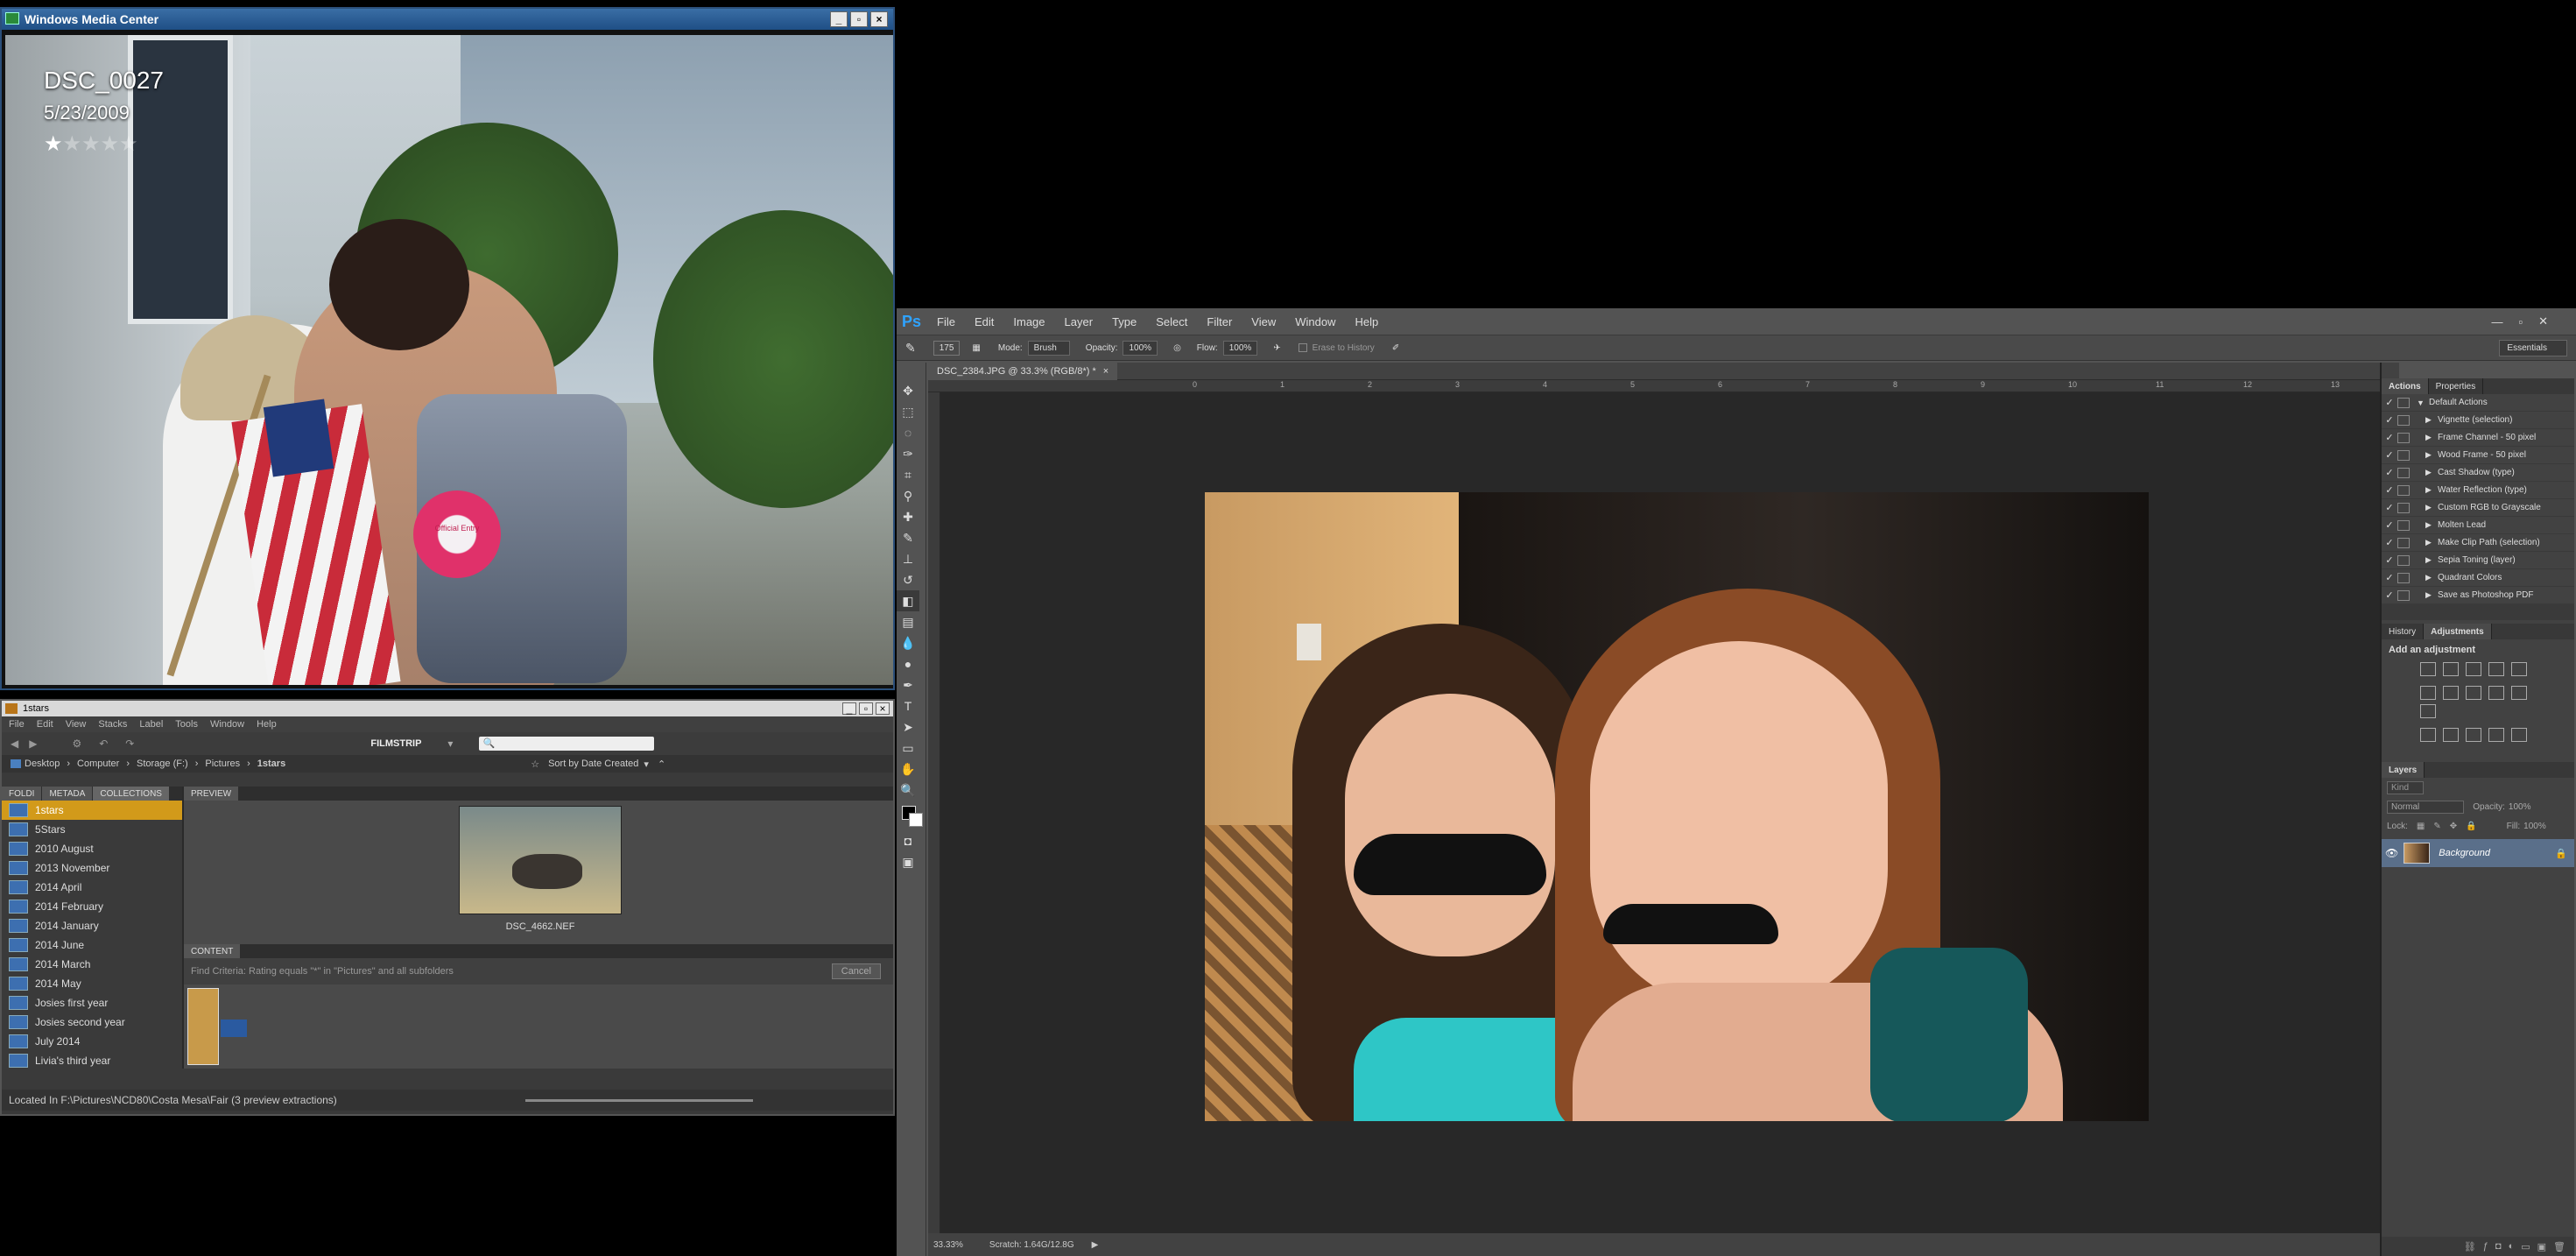 Image resolution: width=2576 pixels, height=1256 pixels. What do you see at coordinates (2520, 807) in the screenshot?
I see `layer-opacity-input: 100%` at bounding box center [2520, 807].